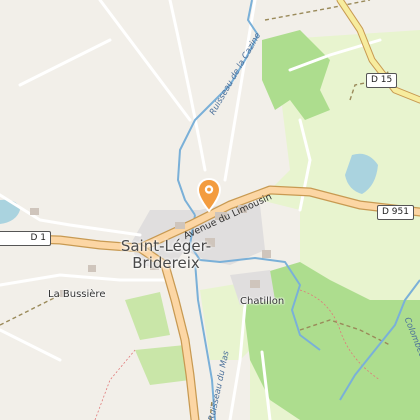 Image resolution: width=420 pixels, height=420 pixels. Describe the element at coordinates (262, 301) in the screenshot. I see `hamlet-label-chatillon: Chatillon` at that location.